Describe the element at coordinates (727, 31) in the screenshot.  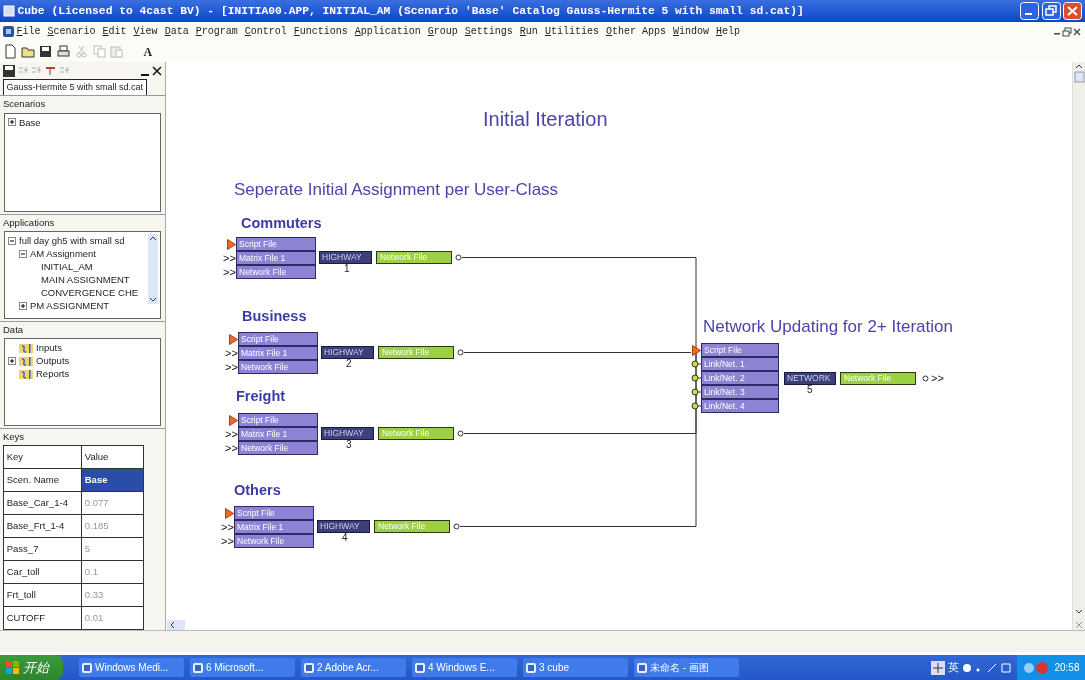
I see `menu-item: Help` at that location.